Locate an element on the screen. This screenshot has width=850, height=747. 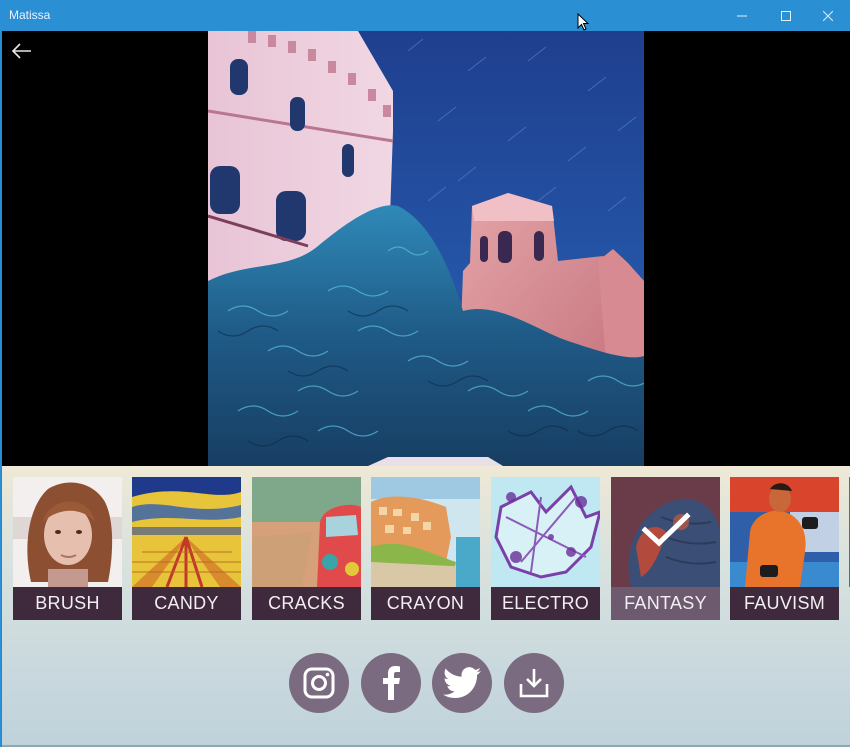
style-label: FAUVISM is located at coordinates (784, 603).